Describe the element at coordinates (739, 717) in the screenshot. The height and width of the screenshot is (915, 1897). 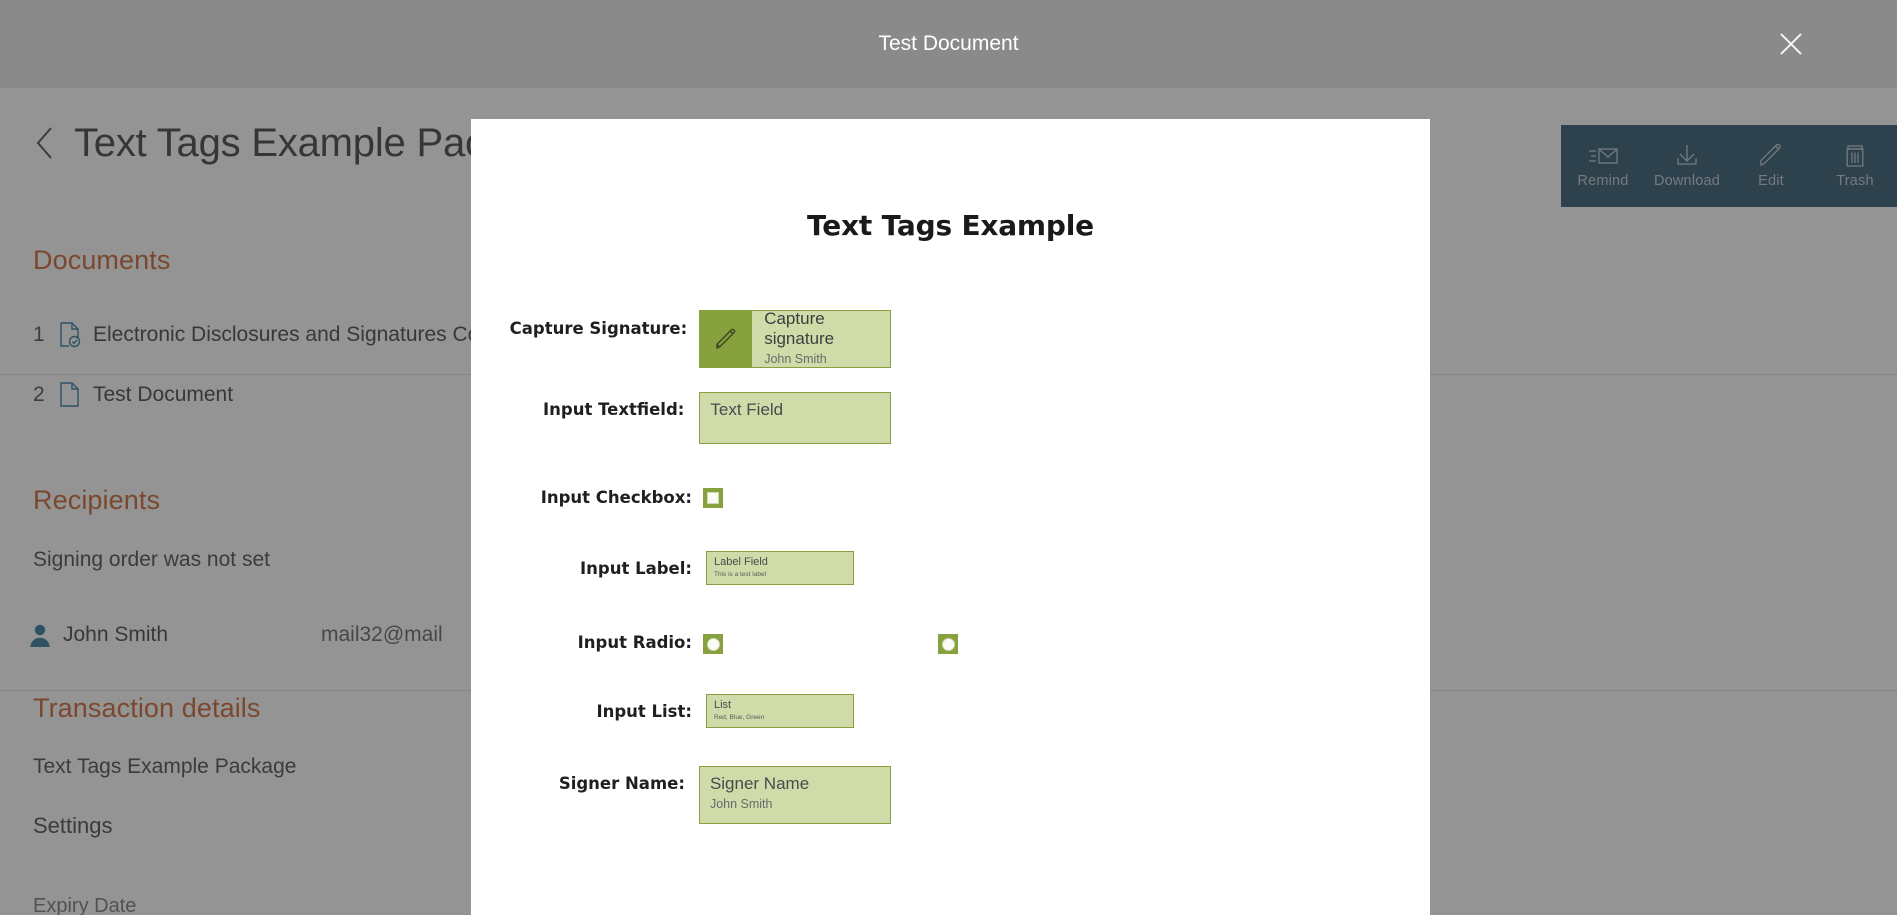
I see `list-tag-subvalue: Red, Blue, Green` at that location.